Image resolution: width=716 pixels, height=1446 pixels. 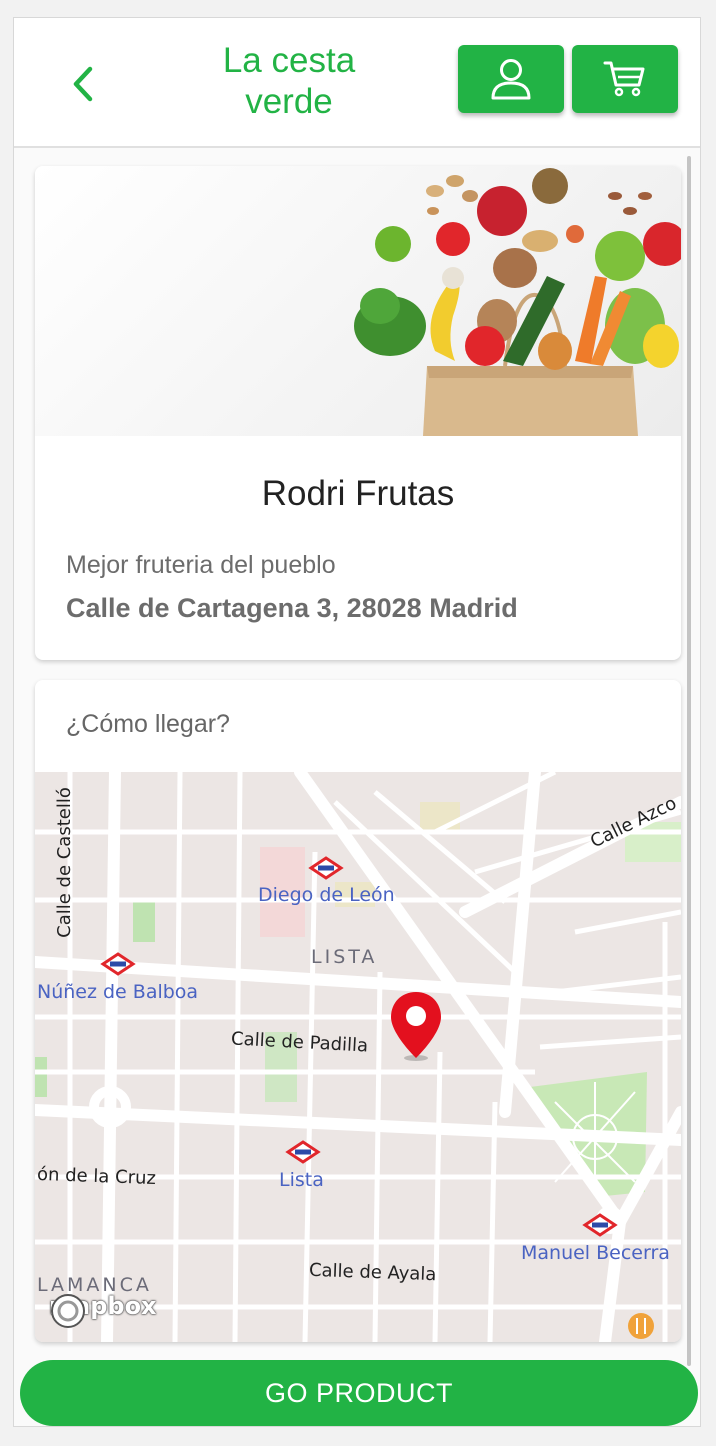 What do you see at coordinates (416, 1026) in the screenshot?
I see `map-pin-icon` at bounding box center [416, 1026].